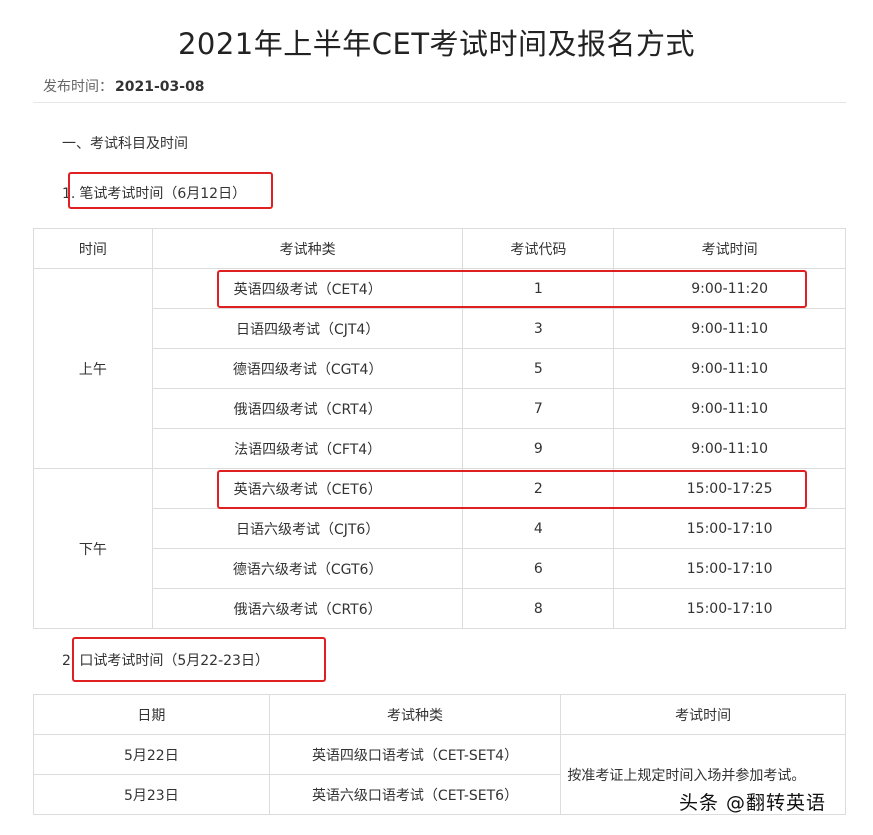  I want to click on table-row: 俄语六级考试（CRT6） 8 15:00-17:10, so click(440, 608).